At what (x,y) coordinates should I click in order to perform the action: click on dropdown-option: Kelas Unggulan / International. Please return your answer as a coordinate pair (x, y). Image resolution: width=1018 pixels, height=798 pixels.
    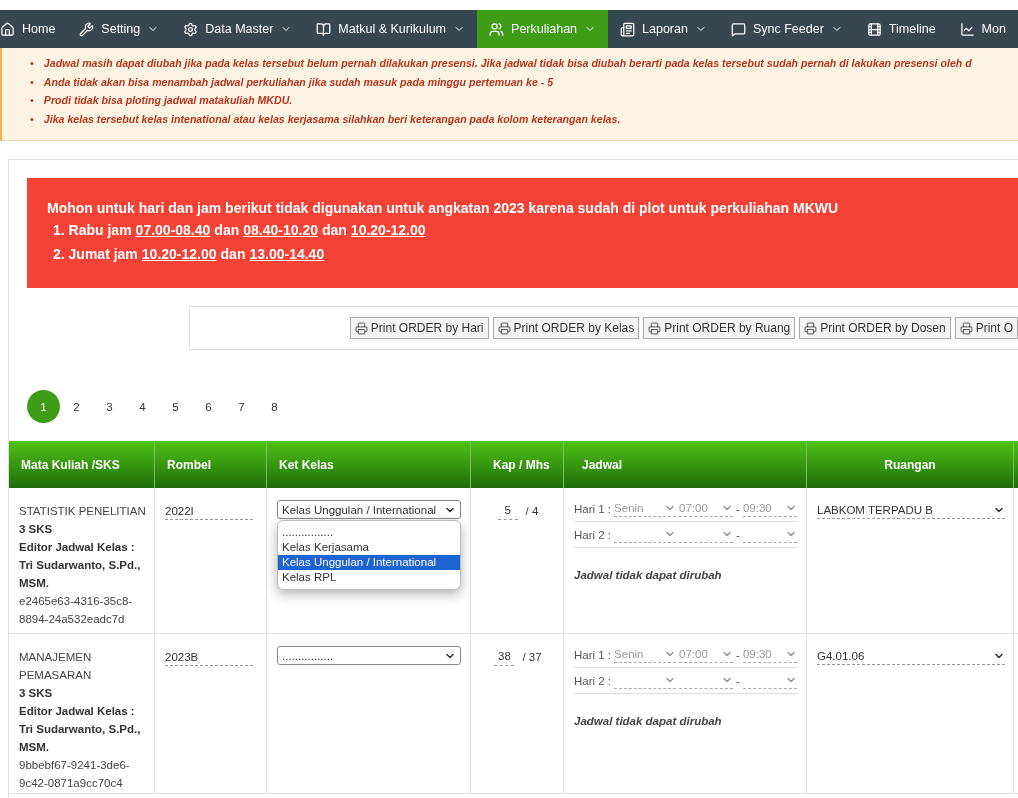
    Looking at the image, I should click on (369, 562).